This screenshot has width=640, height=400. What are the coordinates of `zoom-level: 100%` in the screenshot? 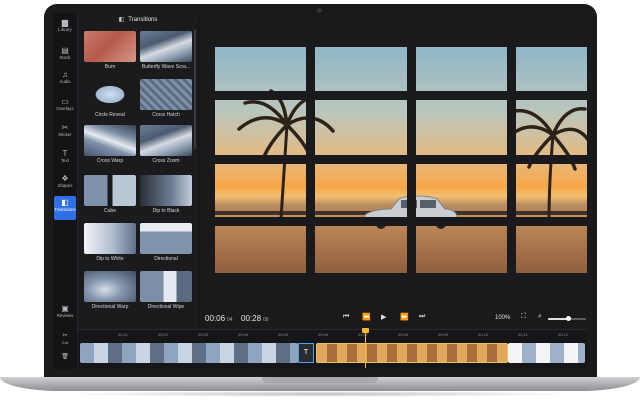 It's located at (503, 318).